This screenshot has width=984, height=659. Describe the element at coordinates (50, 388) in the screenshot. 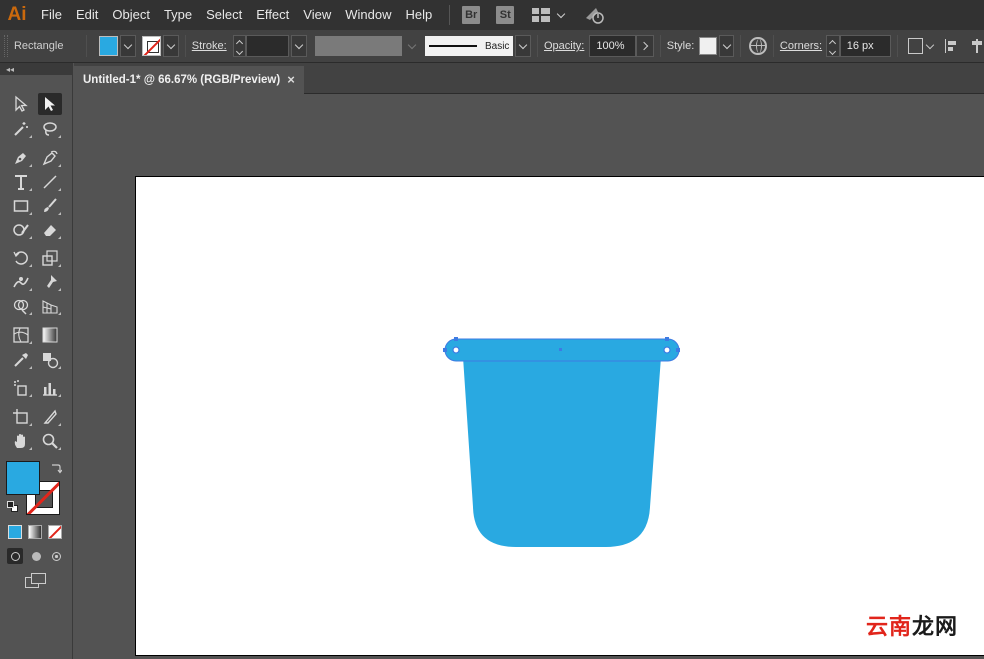

I see `column-graph-tool-icon` at that location.